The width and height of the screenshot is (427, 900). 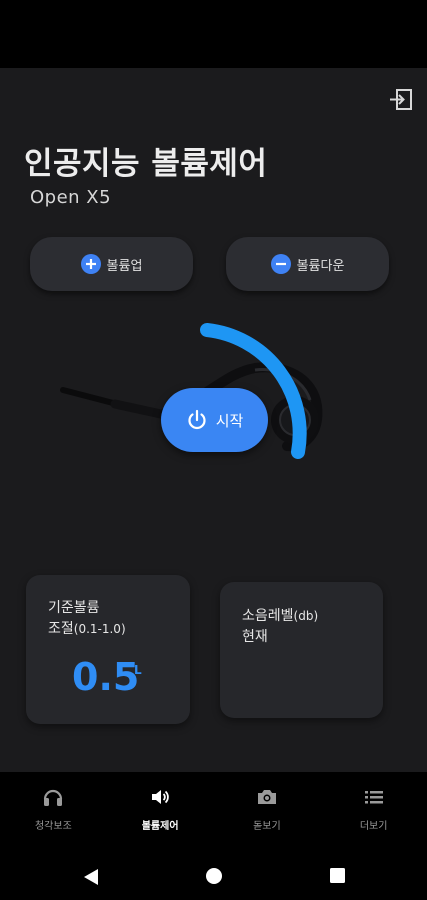 I want to click on base-volume-label: 기준볼륨 조절(0.1-1.0), so click(x=87, y=619).